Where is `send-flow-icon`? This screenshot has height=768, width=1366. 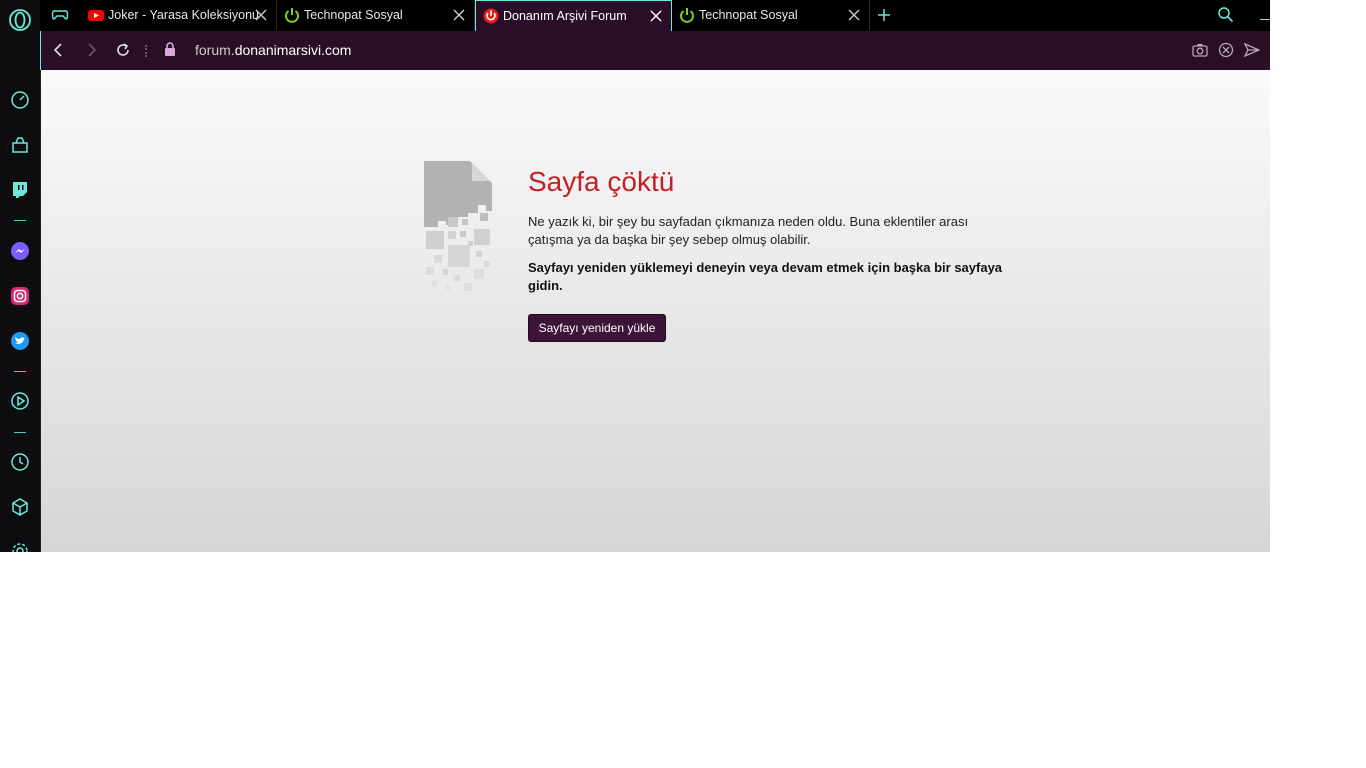
send-flow-icon is located at coordinates (1252, 50).